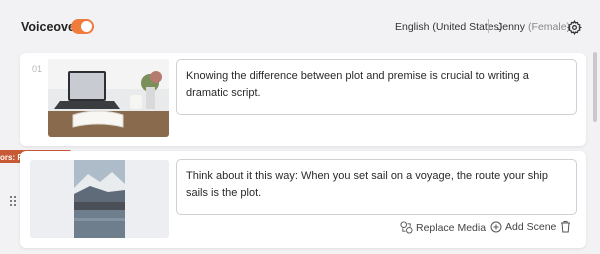 This screenshot has height=254, width=600. What do you see at coordinates (531, 227) in the screenshot?
I see `add-scene-label: Add Scene` at bounding box center [531, 227].